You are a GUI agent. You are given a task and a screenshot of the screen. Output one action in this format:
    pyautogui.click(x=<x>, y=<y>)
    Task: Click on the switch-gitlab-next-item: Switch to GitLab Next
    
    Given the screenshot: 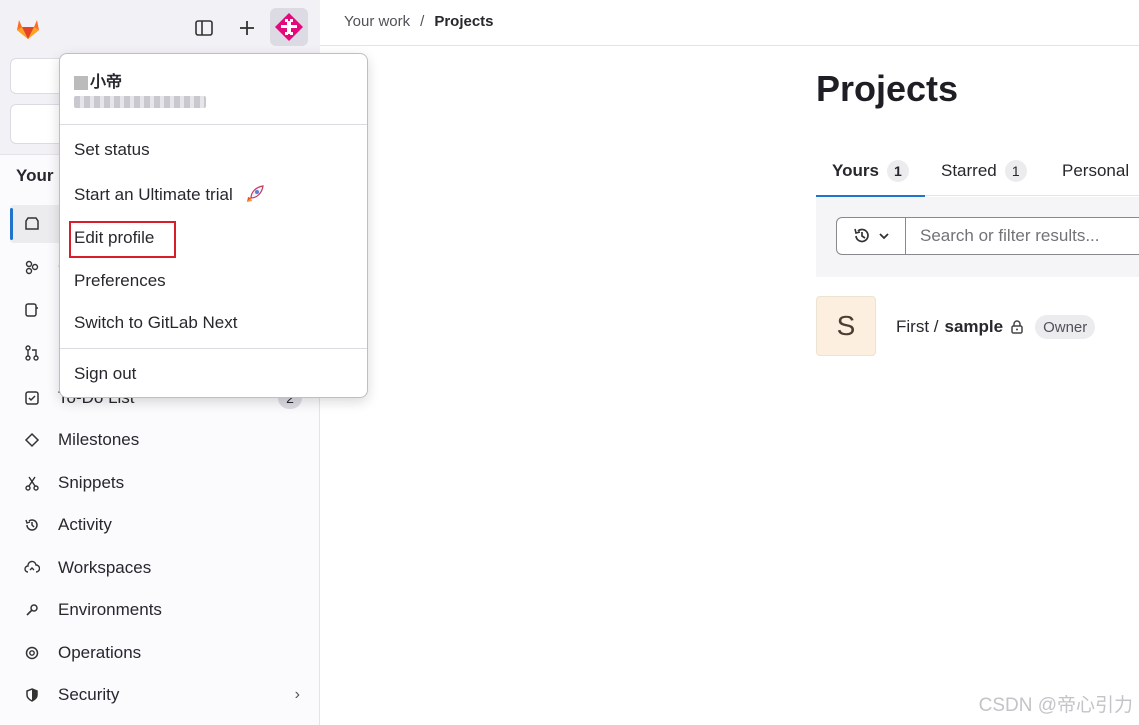 What is the action you would take?
    pyautogui.click(x=155, y=323)
    